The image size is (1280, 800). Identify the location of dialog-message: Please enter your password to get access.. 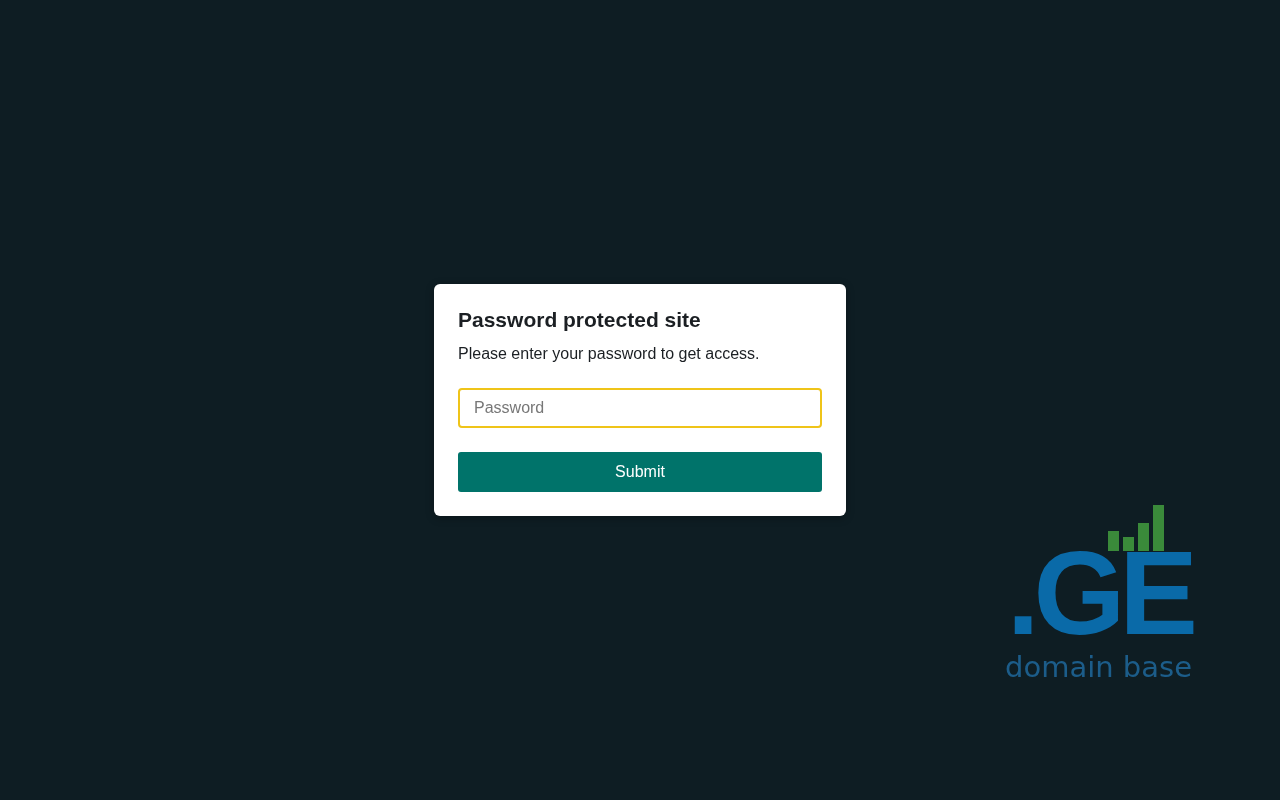
(609, 354).